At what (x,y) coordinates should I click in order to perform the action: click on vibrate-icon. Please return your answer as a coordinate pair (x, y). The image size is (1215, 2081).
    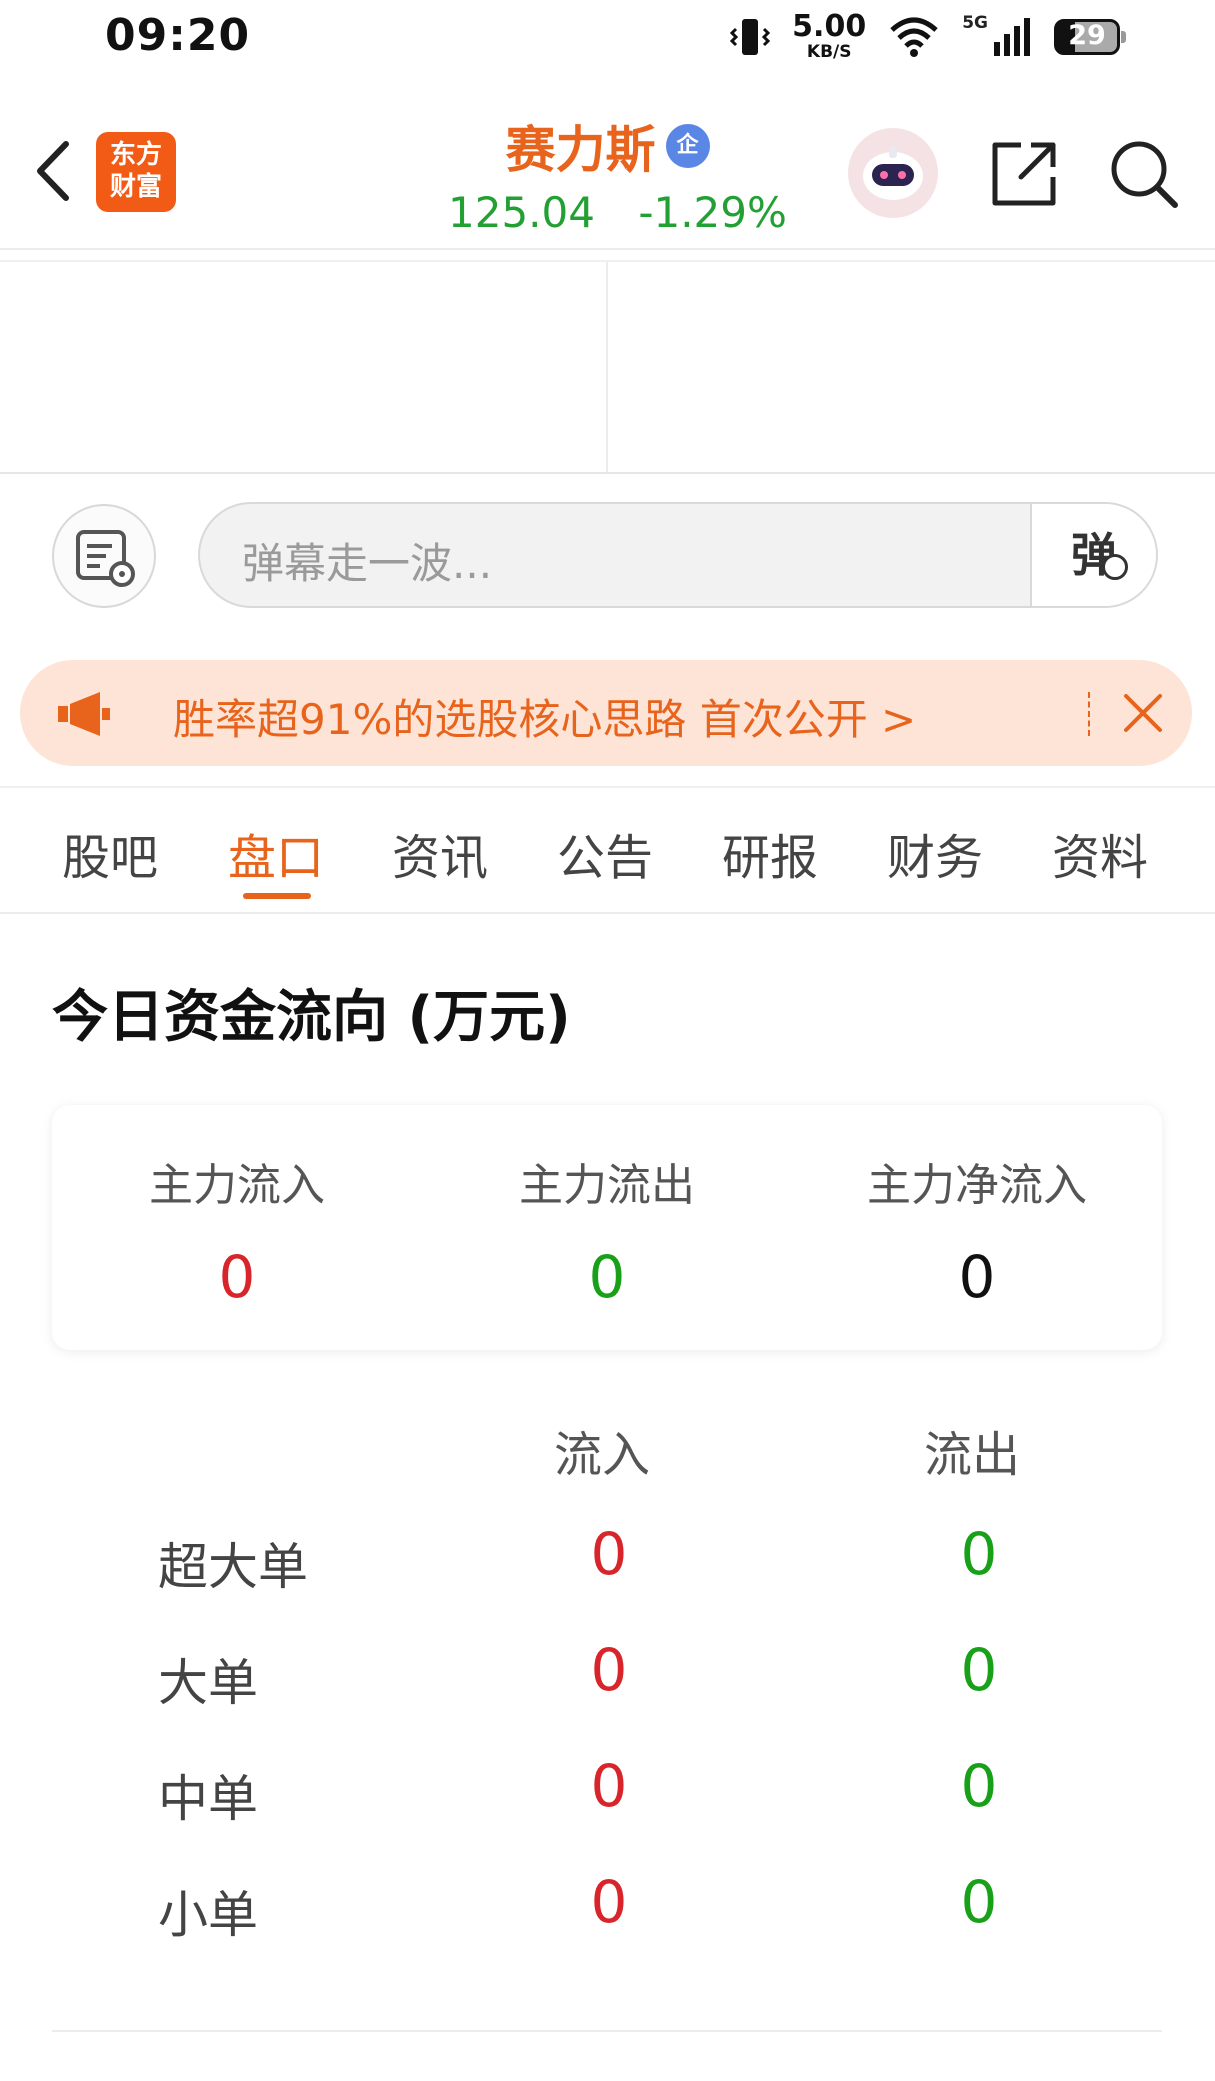
    Looking at the image, I should click on (750, 36).